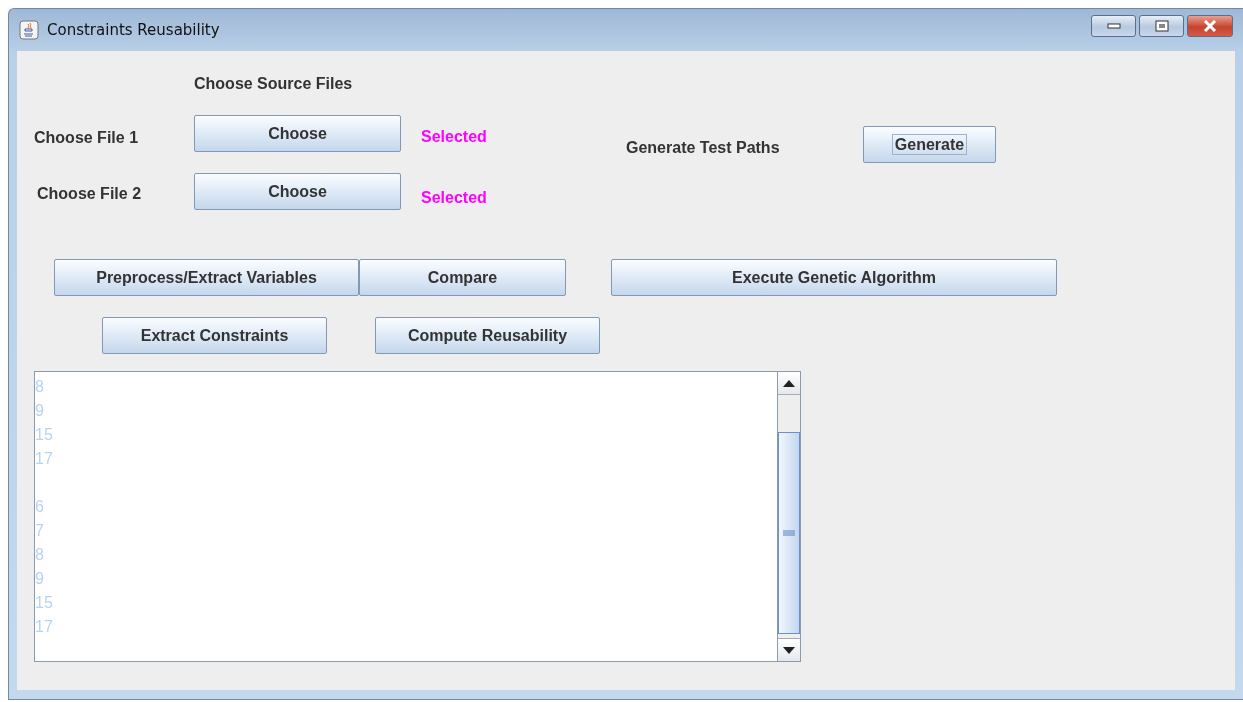  I want to click on close-button, so click(1210, 26).